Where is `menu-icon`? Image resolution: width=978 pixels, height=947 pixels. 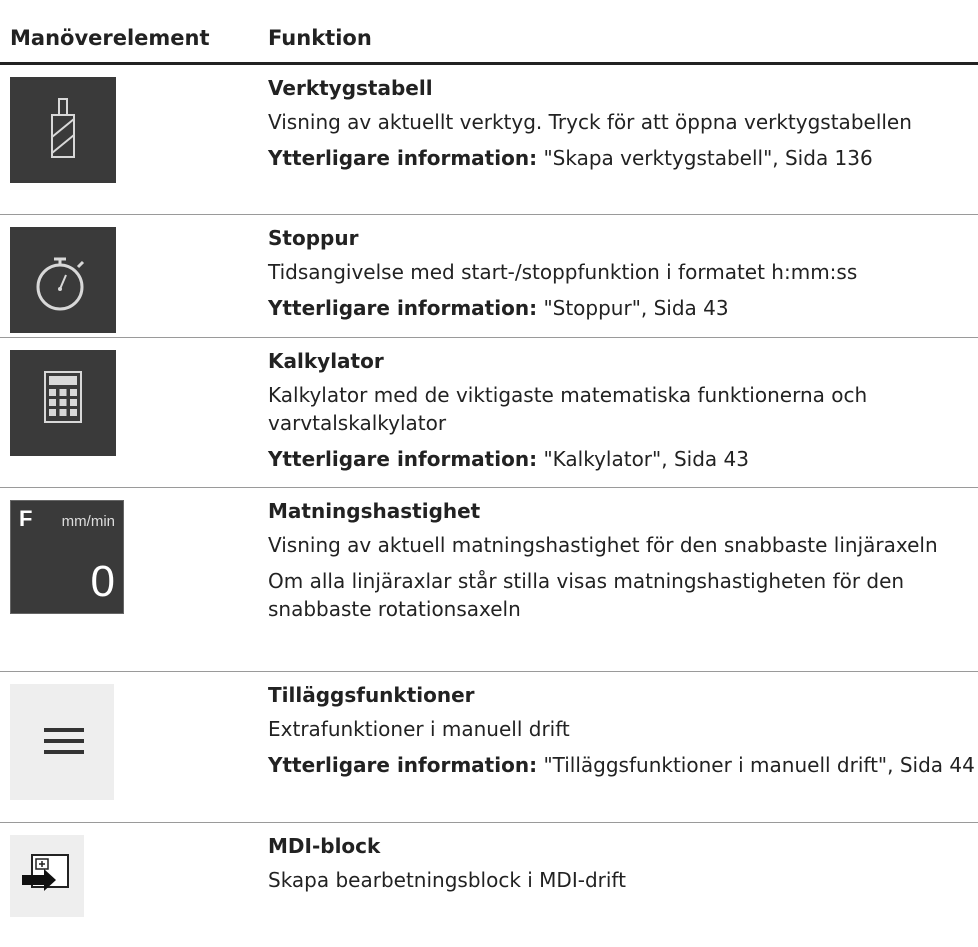 menu-icon is located at coordinates (62, 742).